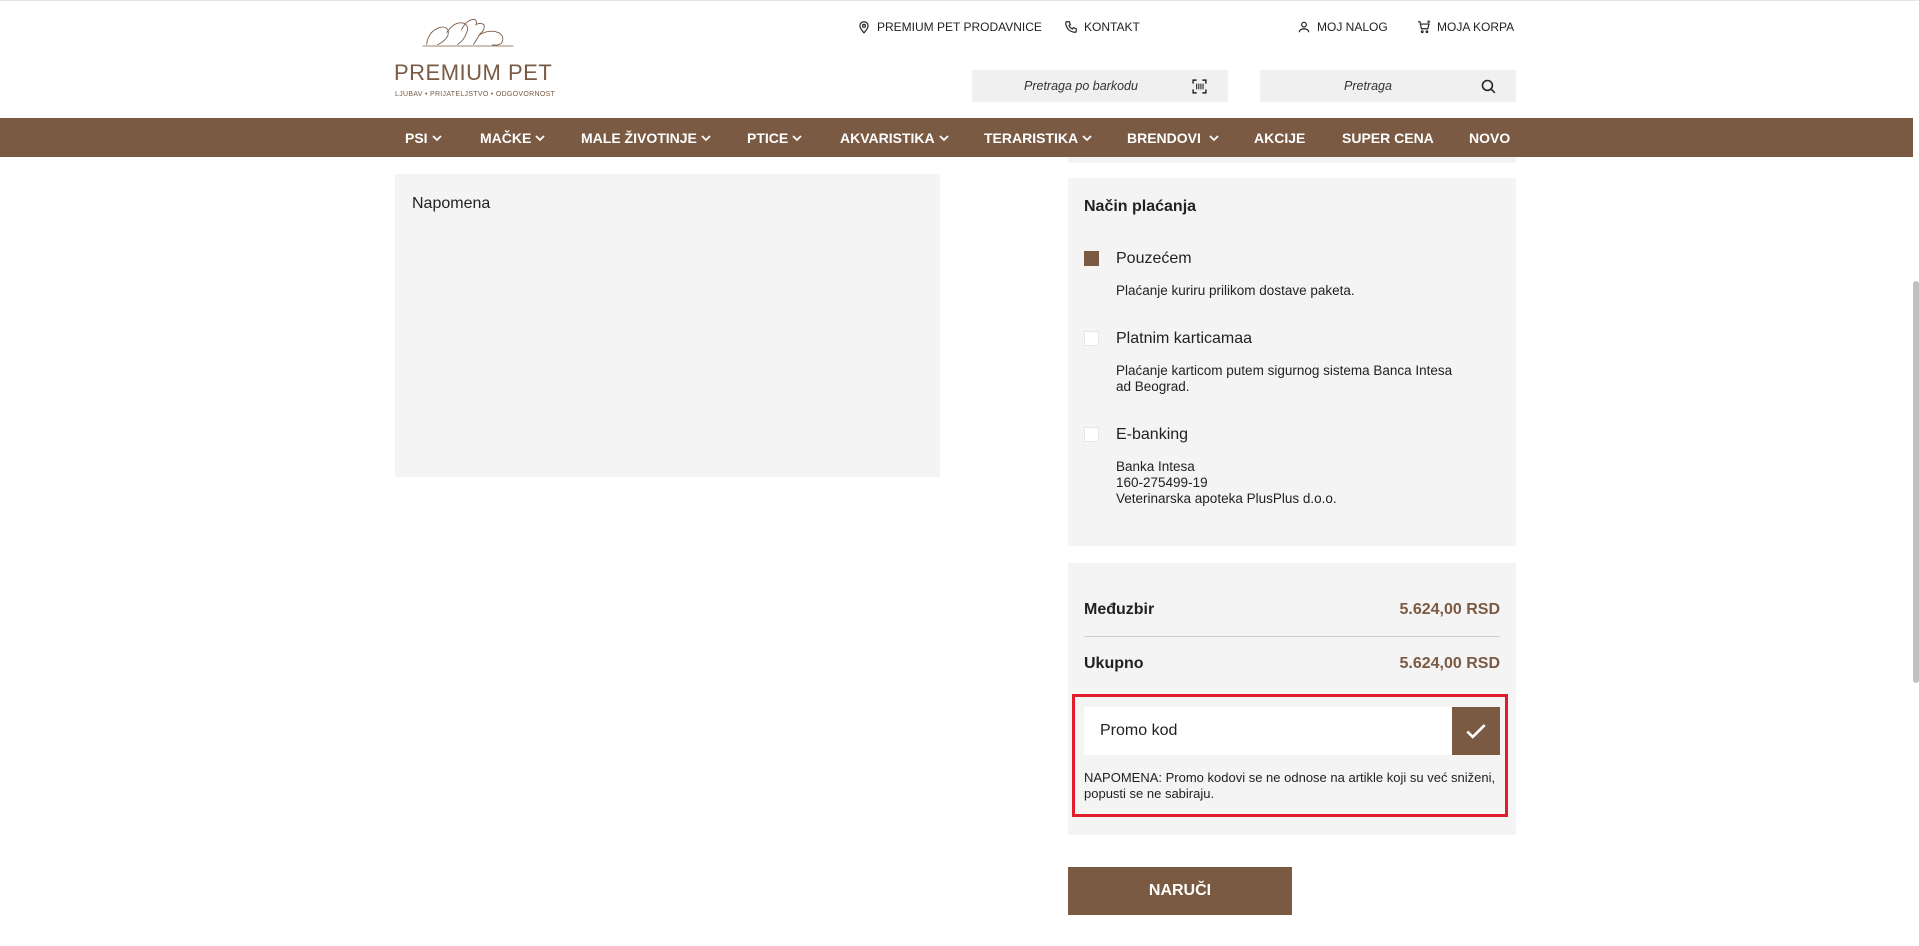 This screenshot has width=1919, height=946. I want to click on account-link: MOJ NALOG, so click(1342, 27).